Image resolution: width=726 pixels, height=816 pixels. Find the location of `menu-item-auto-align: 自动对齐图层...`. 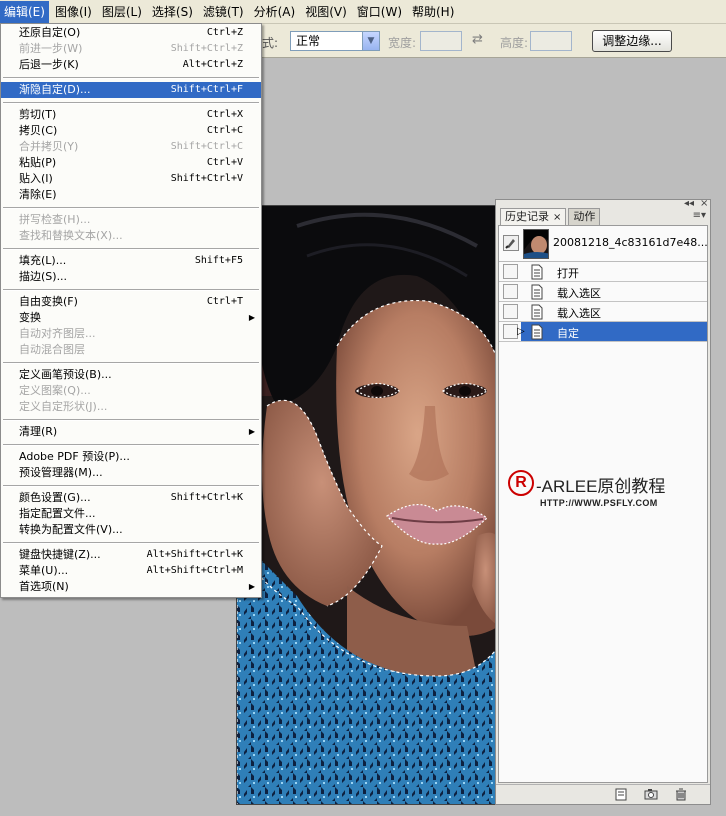

menu-item-auto-align: 自动对齐图层... is located at coordinates (131, 334).